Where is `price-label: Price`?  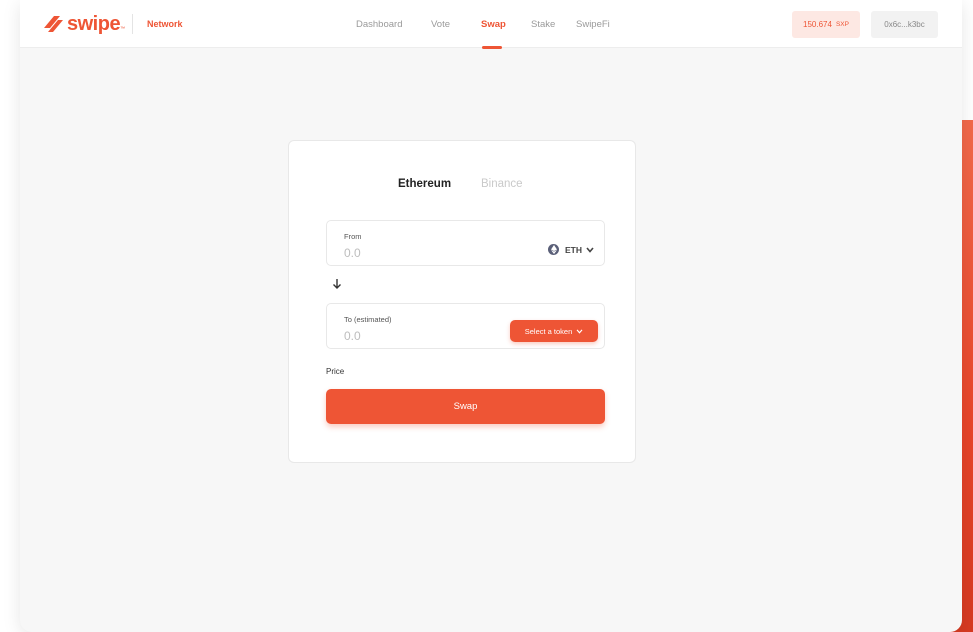 price-label: Price is located at coordinates (335, 371).